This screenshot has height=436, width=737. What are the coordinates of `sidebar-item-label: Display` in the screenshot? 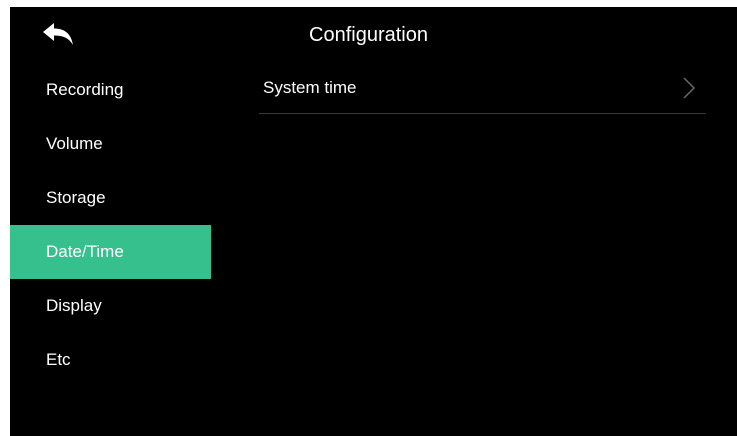 It's located at (74, 305).